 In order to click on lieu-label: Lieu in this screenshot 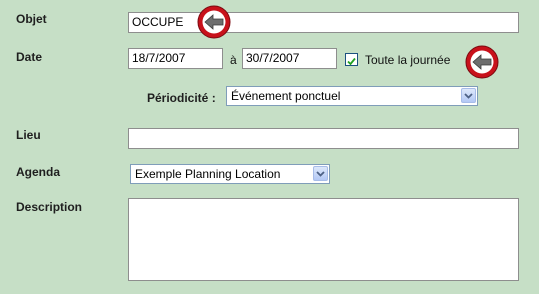, I will do `click(28, 135)`.